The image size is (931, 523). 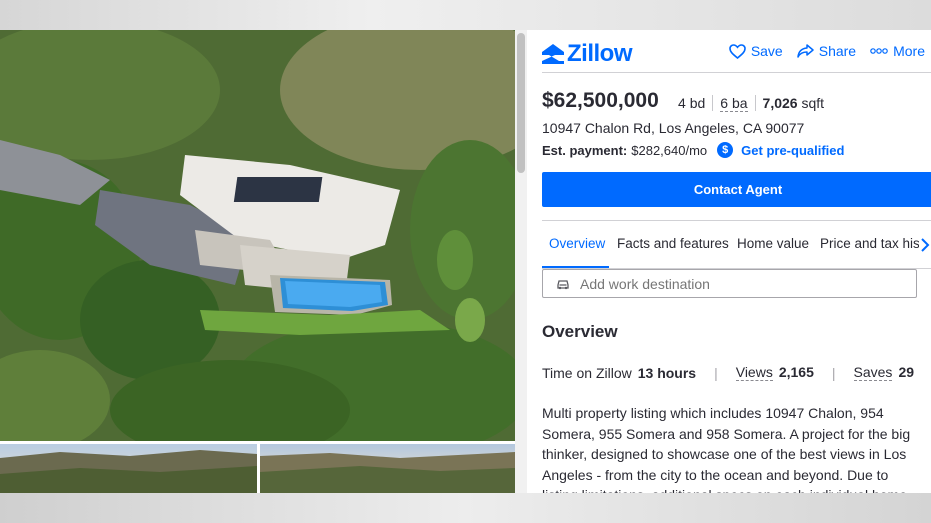 I want to click on tab-overview: Overview, so click(x=577, y=252).